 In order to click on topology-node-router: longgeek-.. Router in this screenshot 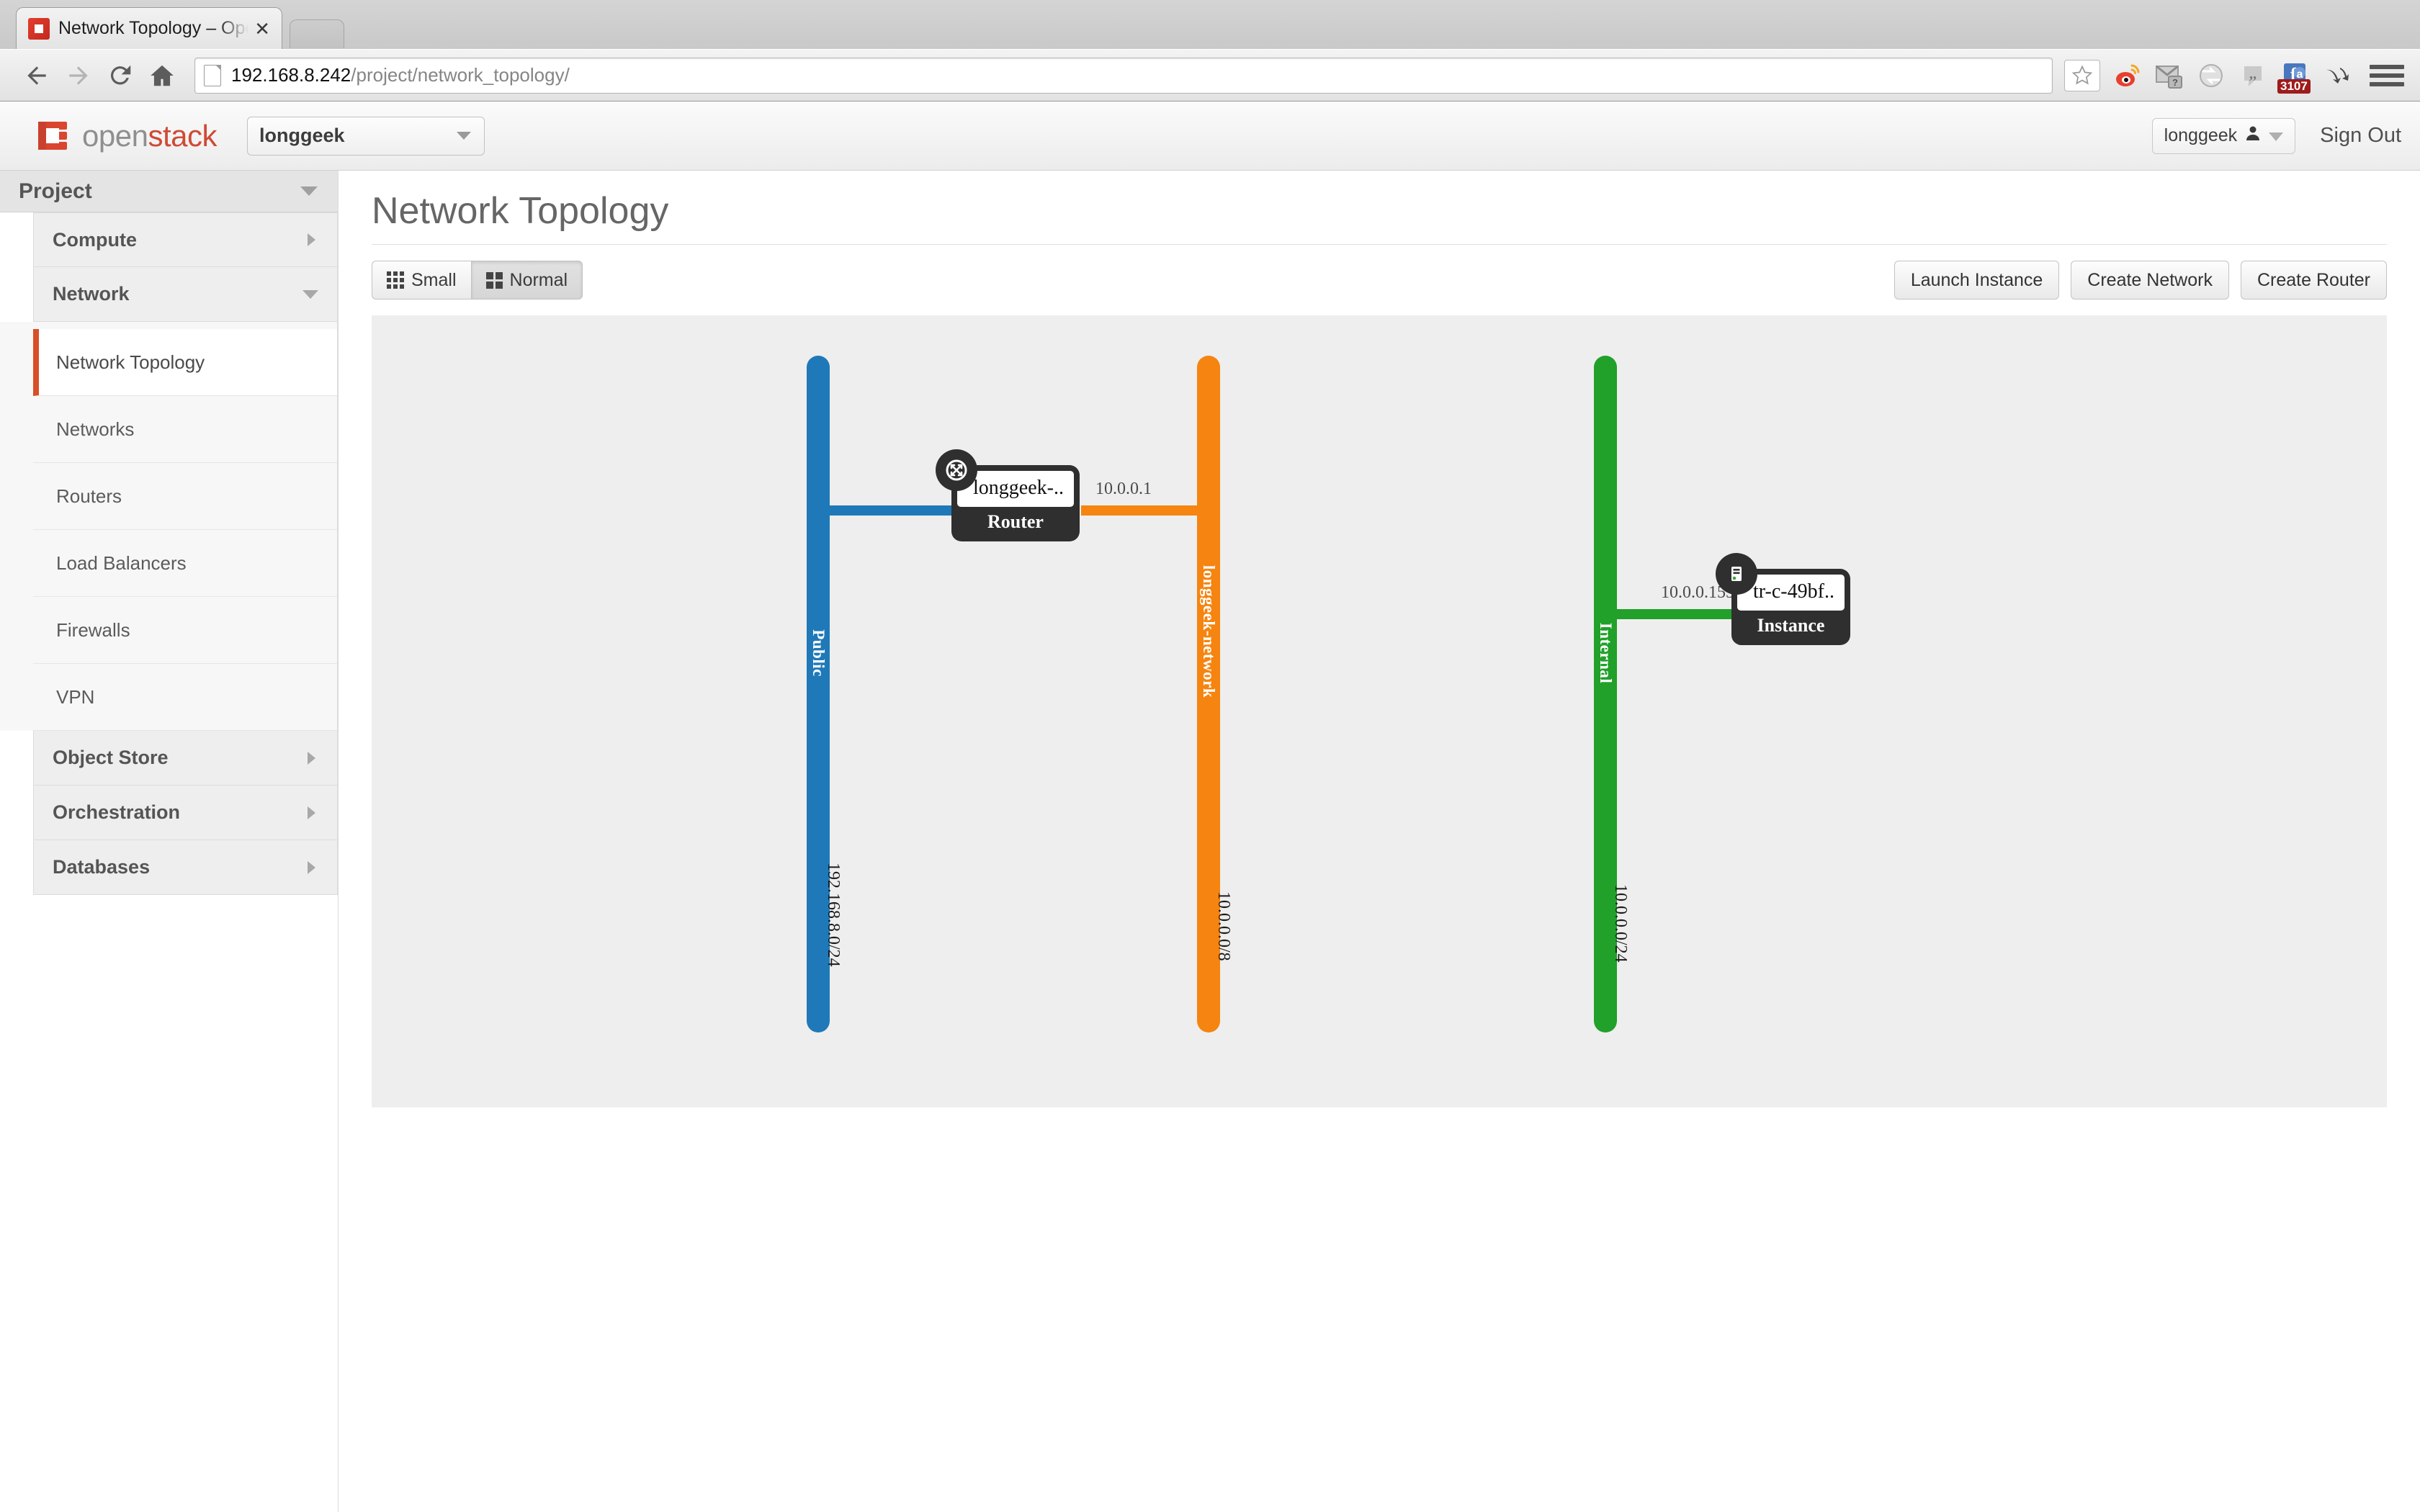, I will do `click(1008, 495)`.